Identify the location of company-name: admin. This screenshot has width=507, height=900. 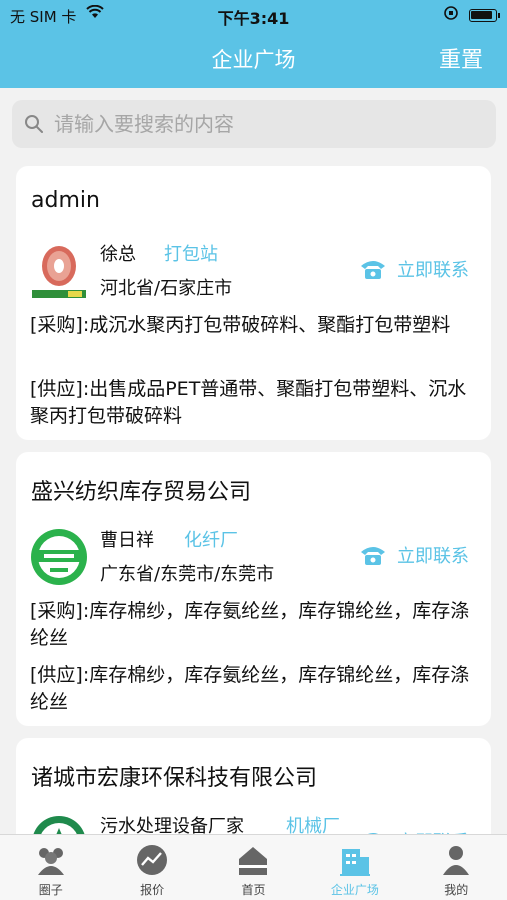
(65, 200).